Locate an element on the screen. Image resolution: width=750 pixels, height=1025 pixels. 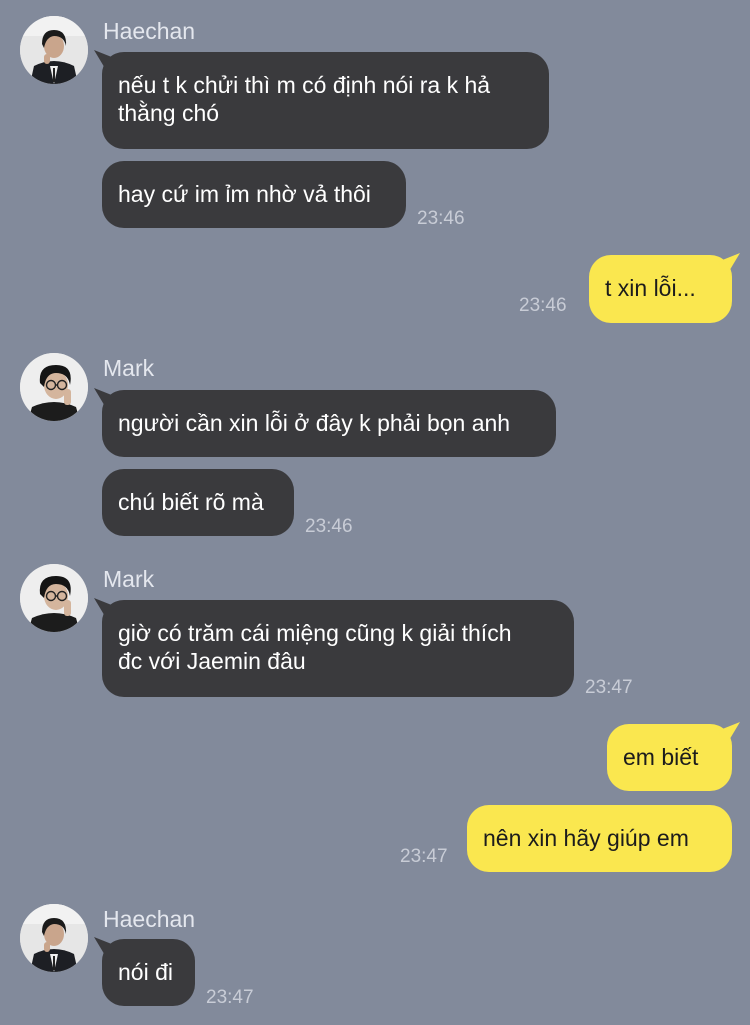
outgoing-message-bubble: nên xin hãy giúp em is located at coordinates (599, 838).